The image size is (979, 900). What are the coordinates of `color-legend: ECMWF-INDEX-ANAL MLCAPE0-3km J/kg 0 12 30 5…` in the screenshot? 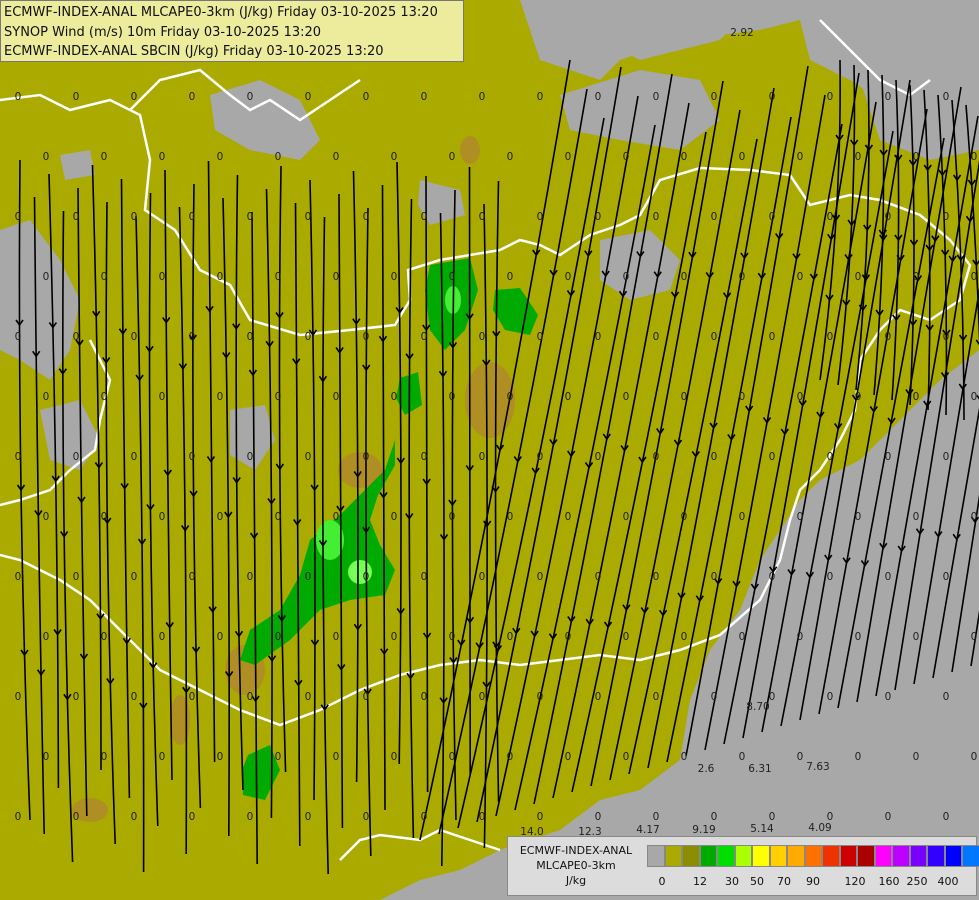 It's located at (743, 866).